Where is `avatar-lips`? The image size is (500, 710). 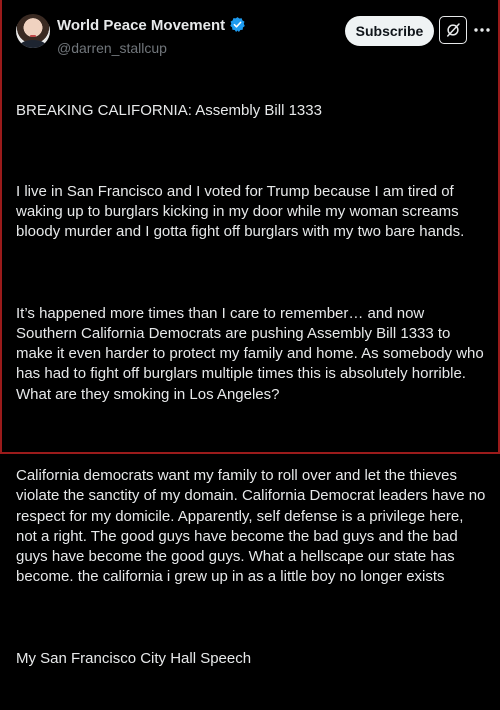 avatar-lips is located at coordinates (33, 36).